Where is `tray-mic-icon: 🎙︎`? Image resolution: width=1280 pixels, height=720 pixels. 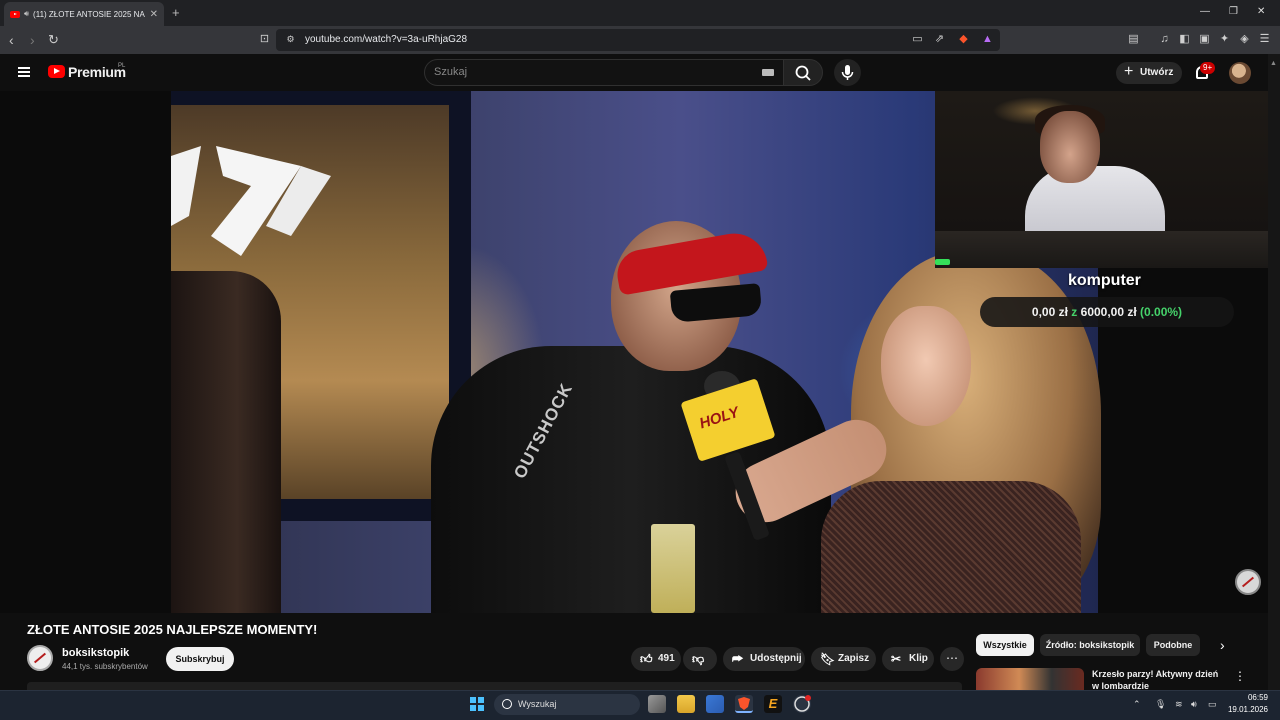
tray-mic-icon: 🎙︎ is located at coordinates (1160, 704).